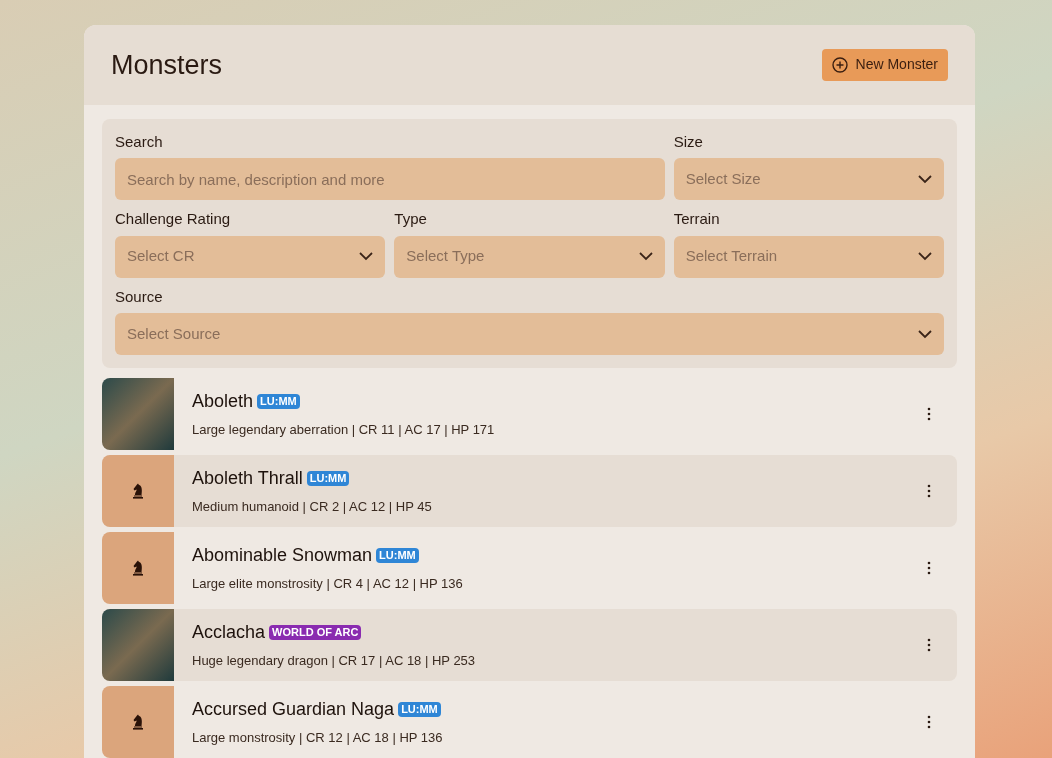  I want to click on field-label: Challenge Rating, so click(173, 219).